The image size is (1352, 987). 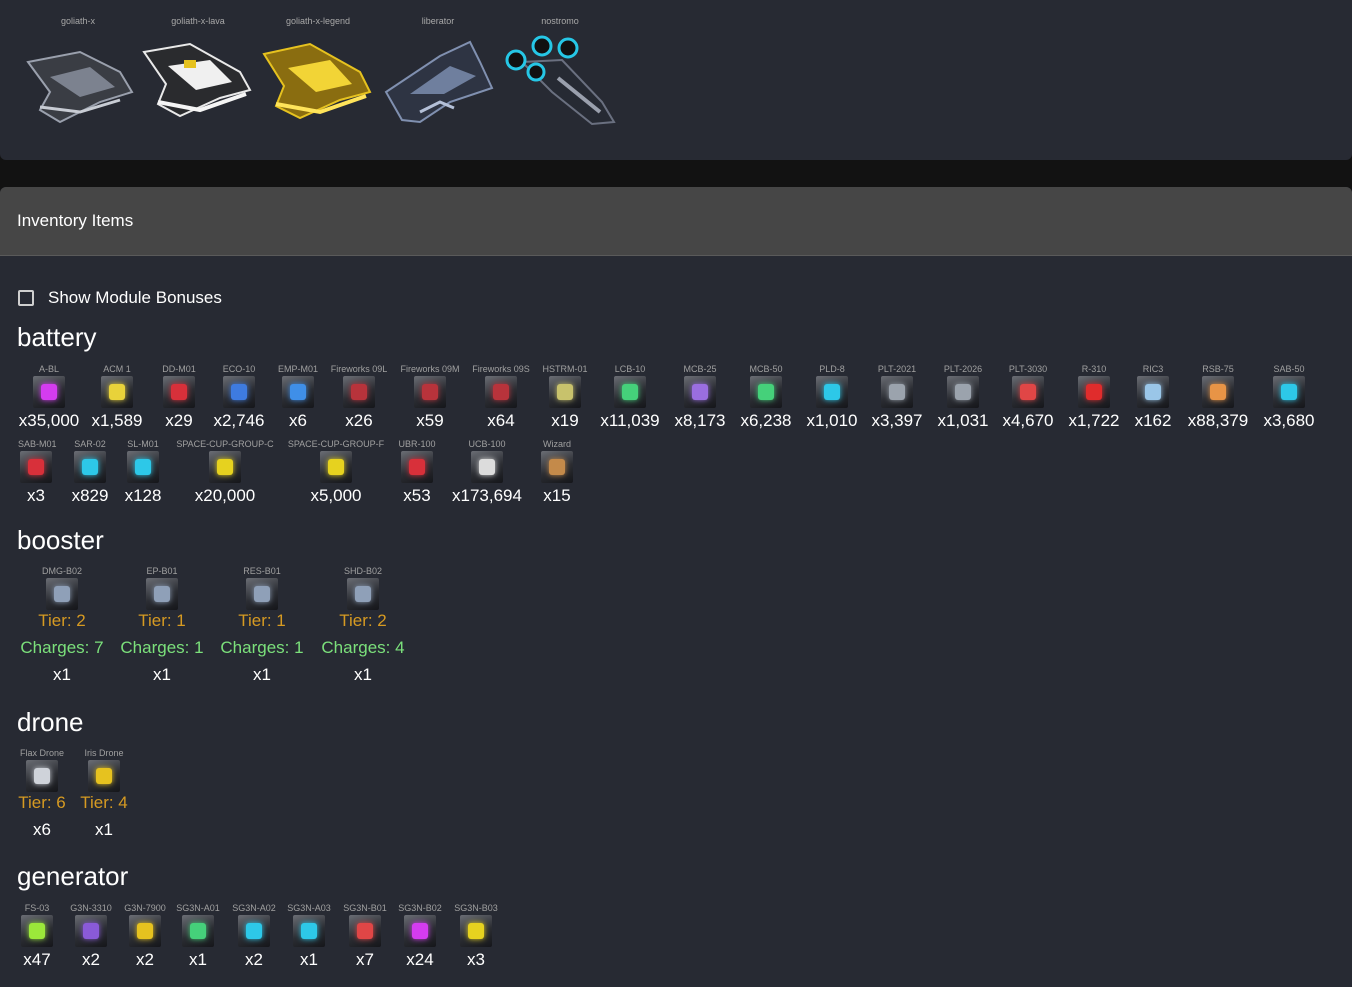 What do you see at coordinates (832, 398) in the screenshot?
I see `inventory-item: PLD-8 x1,010` at bounding box center [832, 398].